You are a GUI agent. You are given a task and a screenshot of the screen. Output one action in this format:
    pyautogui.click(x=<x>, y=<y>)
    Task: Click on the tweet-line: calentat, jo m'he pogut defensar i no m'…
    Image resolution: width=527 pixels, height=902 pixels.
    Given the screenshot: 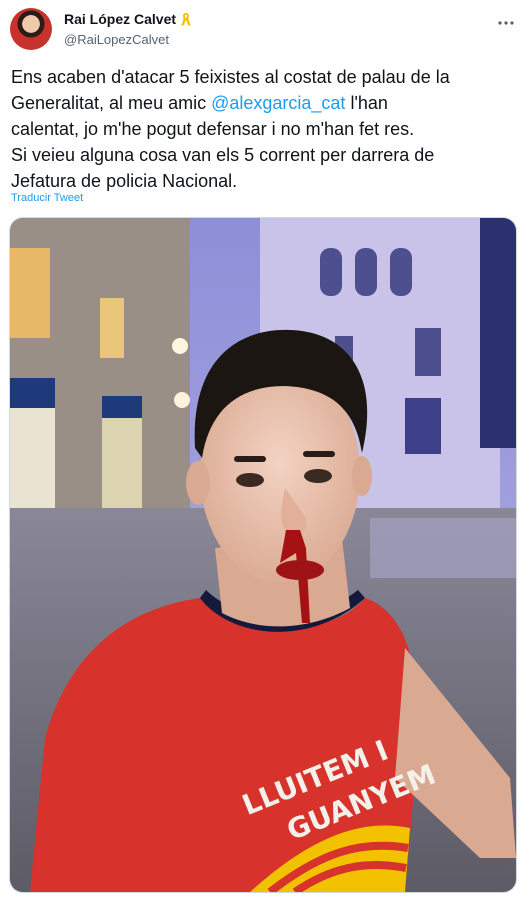 What is the action you would take?
    pyautogui.click(x=213, y=129)
    